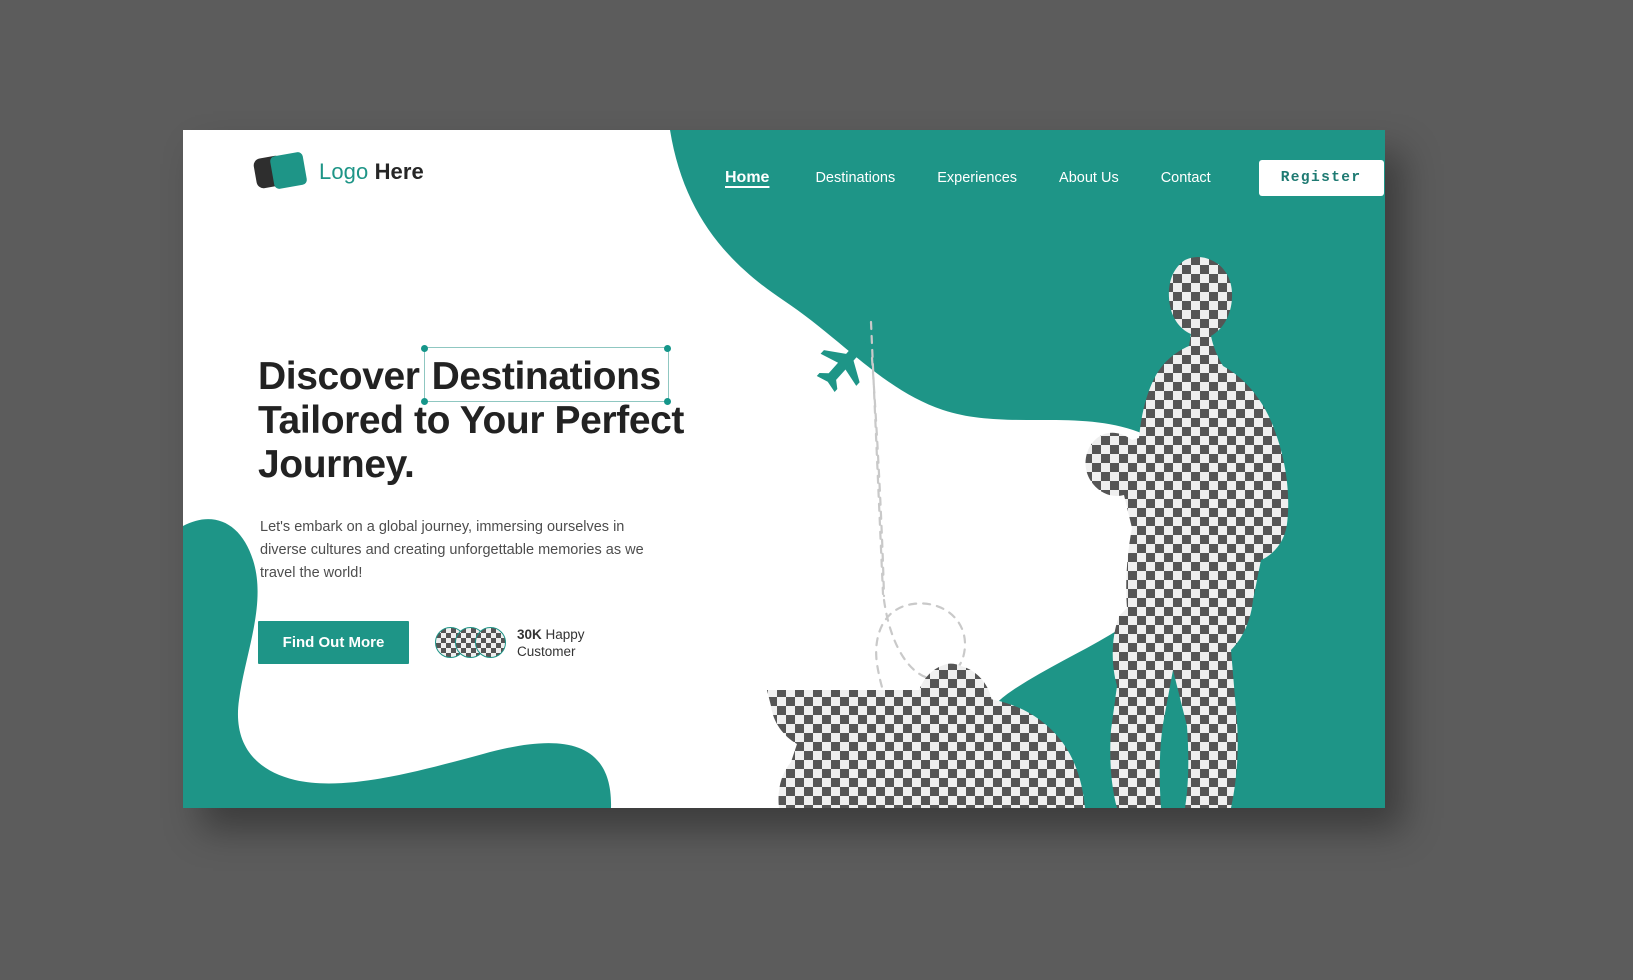 The image size is (1633, 980). I want to click on customer-label-line-2: Customer, so click(546, 651).